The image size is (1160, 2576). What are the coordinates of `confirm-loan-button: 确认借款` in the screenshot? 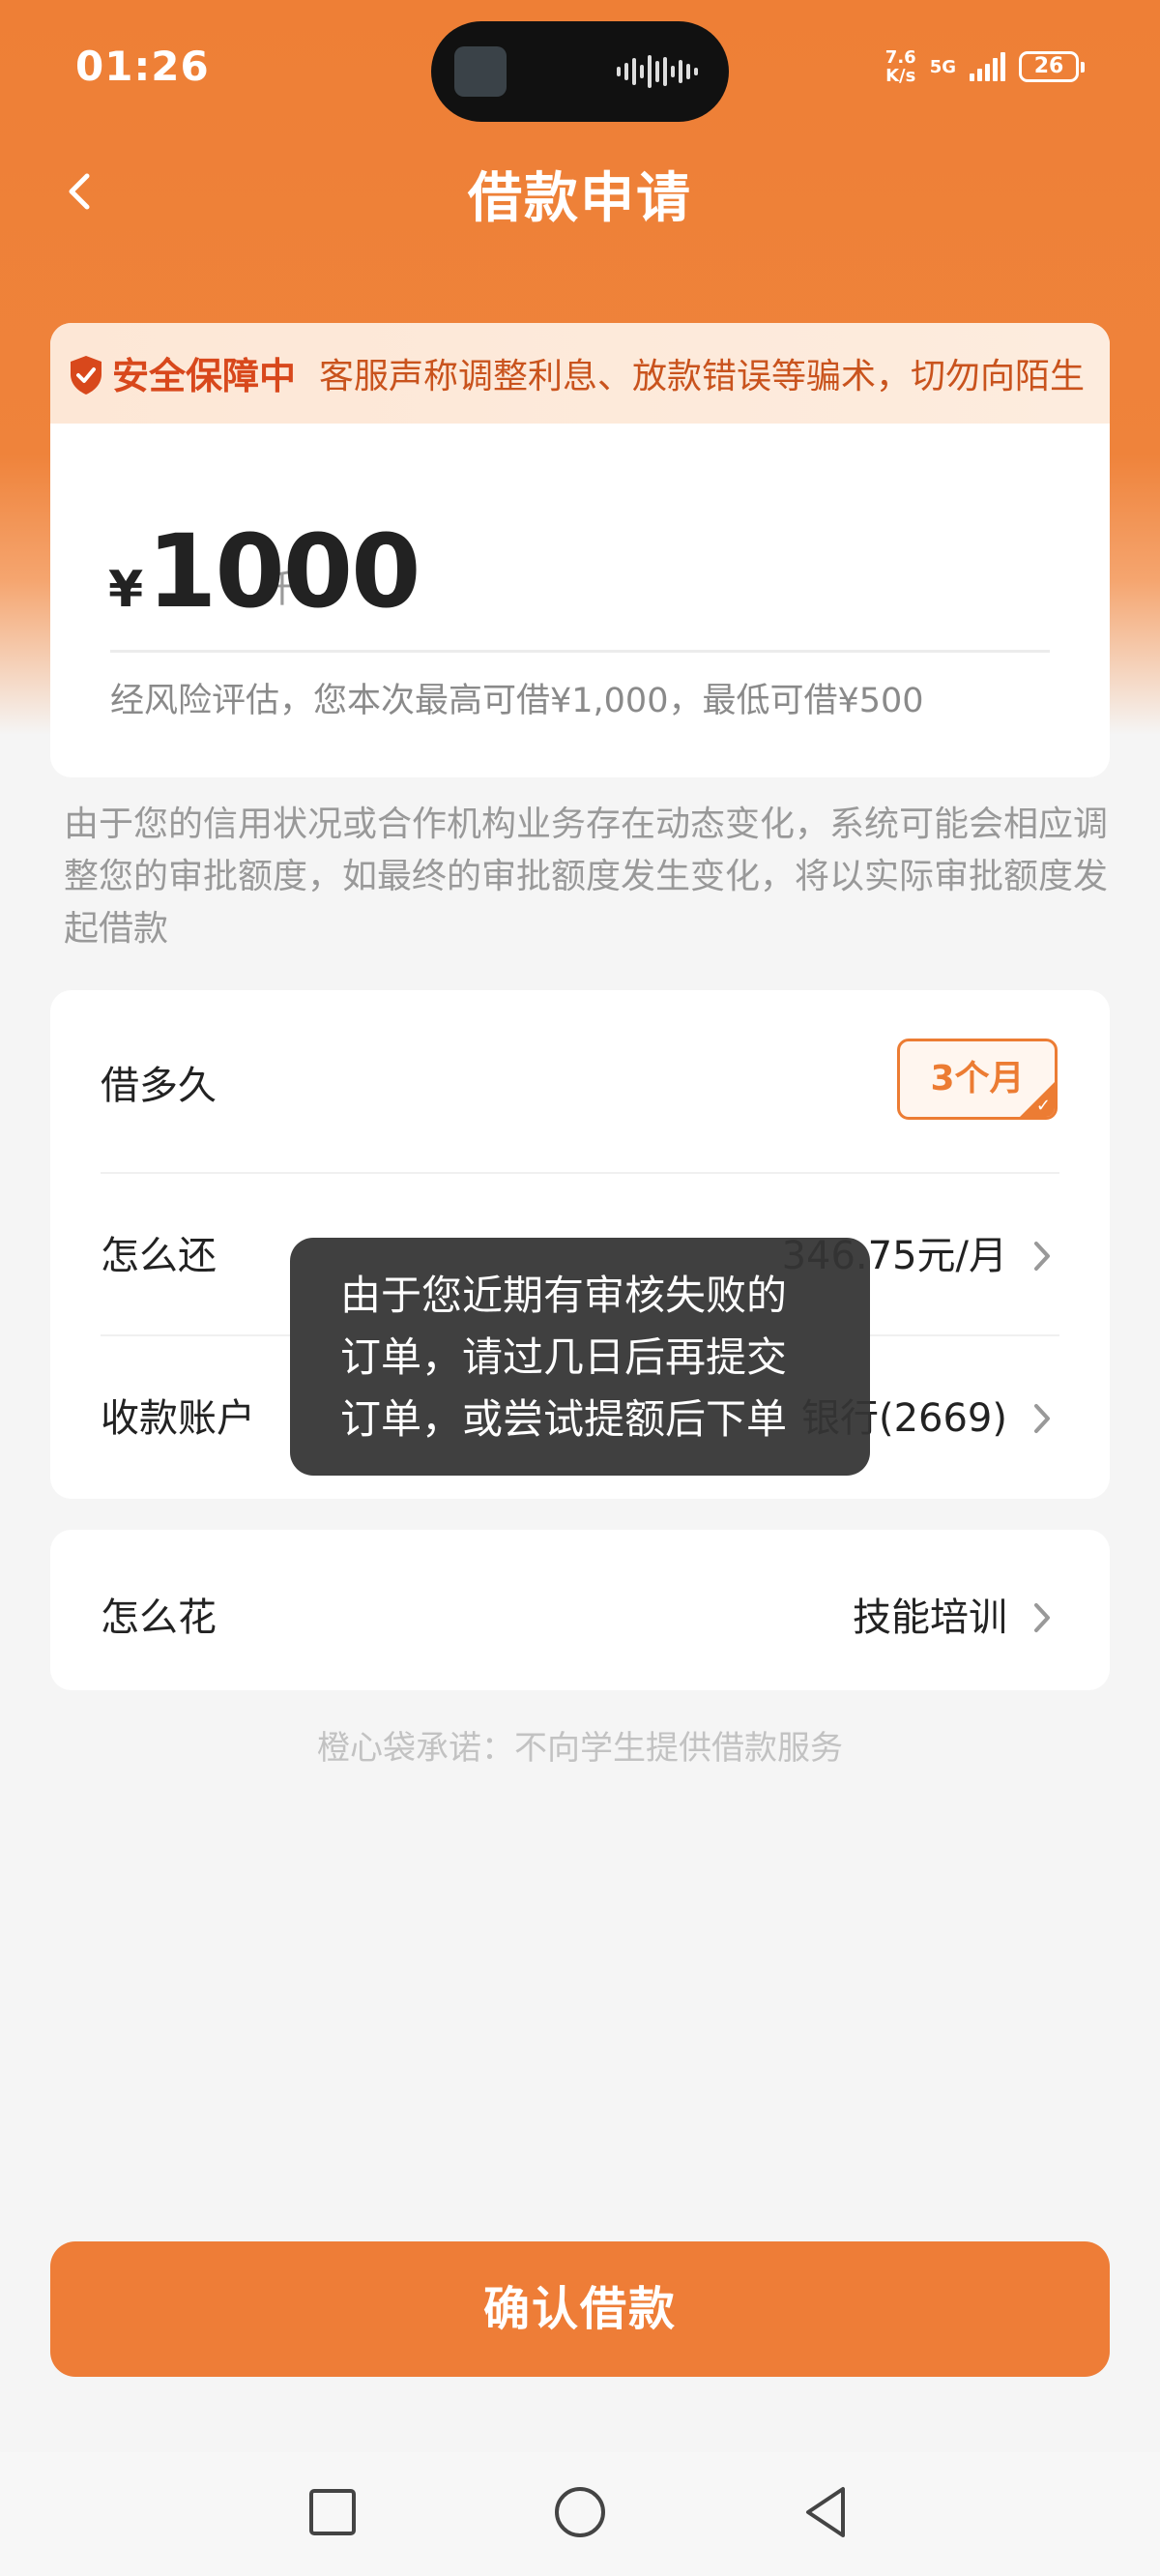 It's located at (580, 2309).